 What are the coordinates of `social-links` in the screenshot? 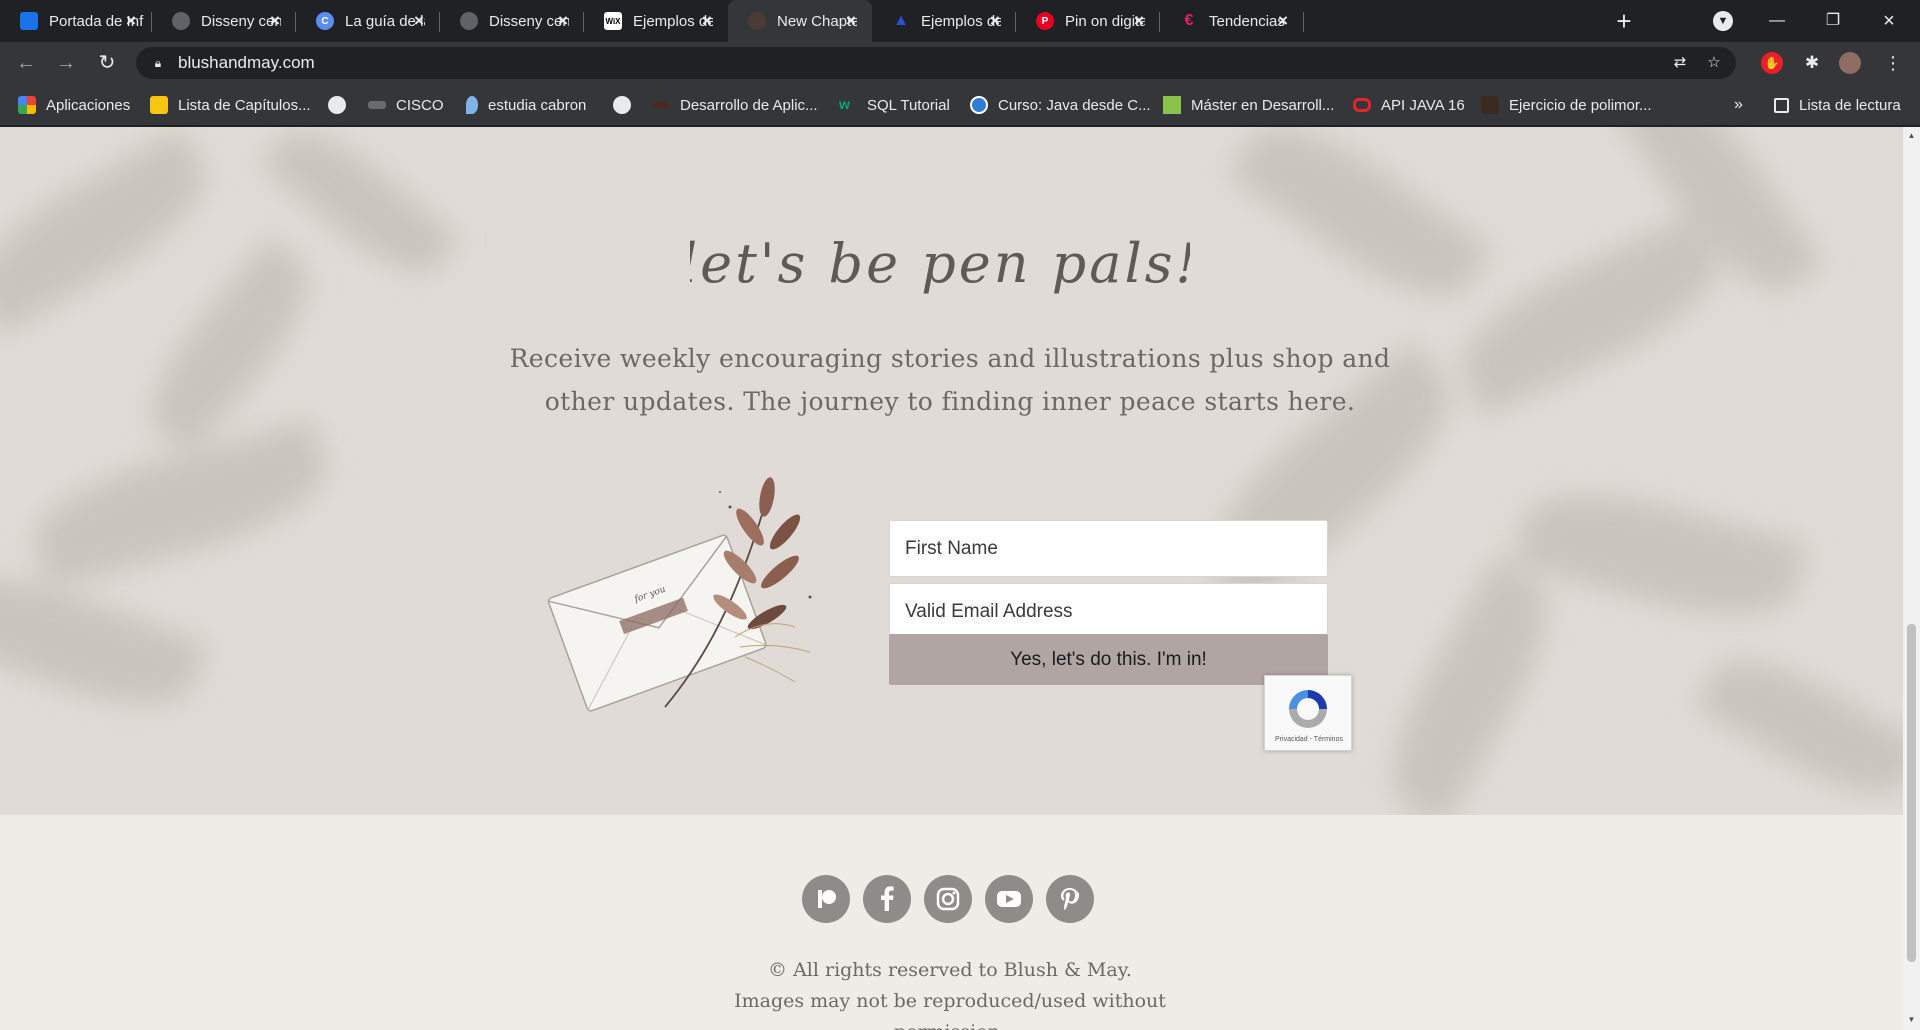 It's located at (948, 899).